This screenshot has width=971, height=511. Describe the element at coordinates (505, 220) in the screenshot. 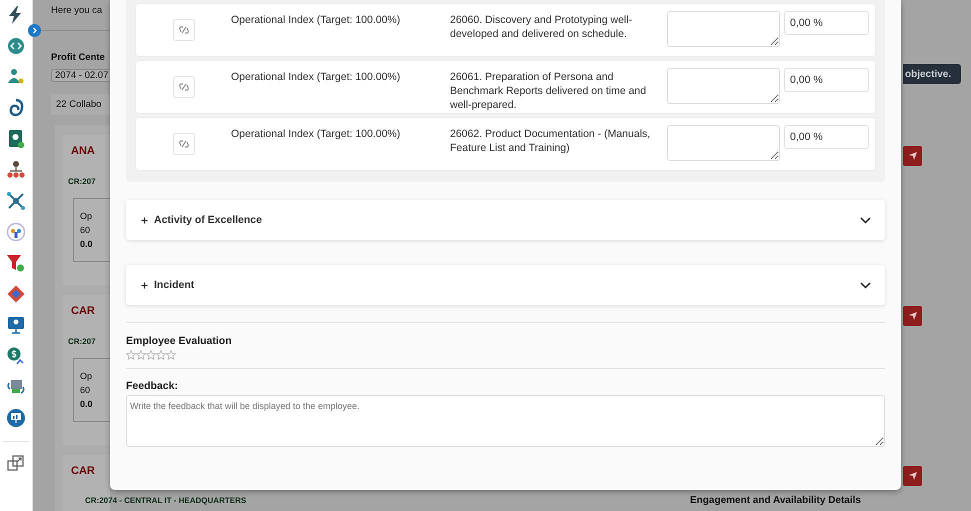

I see `accordion-header: Activity of Excellence` at that location.